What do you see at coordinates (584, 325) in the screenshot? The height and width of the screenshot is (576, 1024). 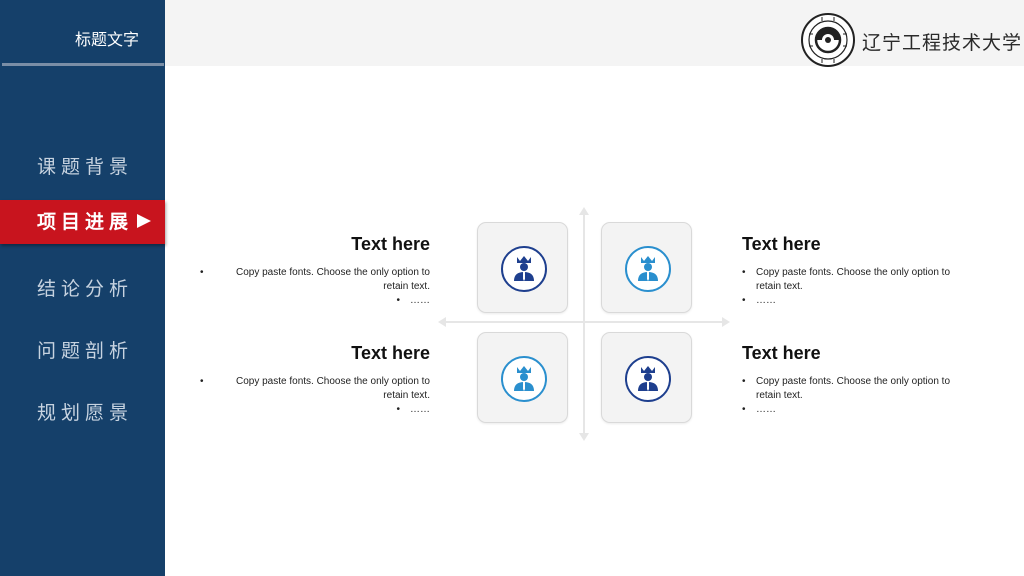 I see `vertical-axis` at bounding box center [584, 325].